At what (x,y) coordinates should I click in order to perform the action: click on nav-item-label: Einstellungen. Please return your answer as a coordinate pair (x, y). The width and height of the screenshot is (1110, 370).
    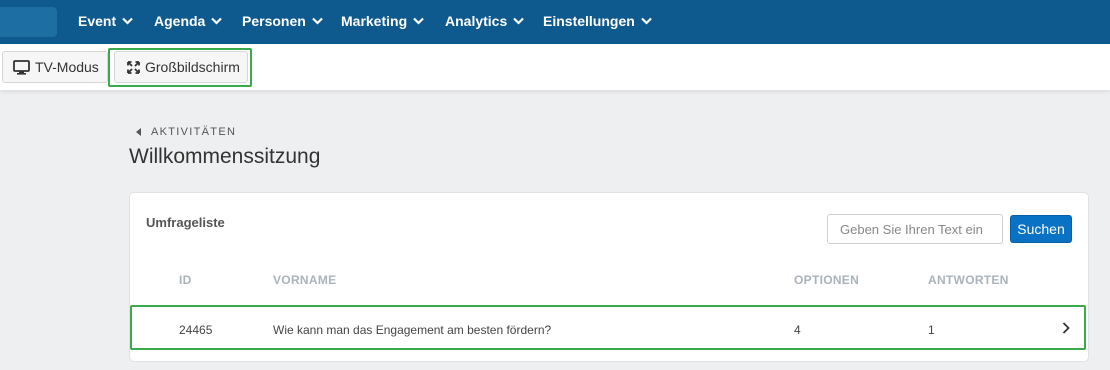
    Looking at the image, I should click on (589, 21).